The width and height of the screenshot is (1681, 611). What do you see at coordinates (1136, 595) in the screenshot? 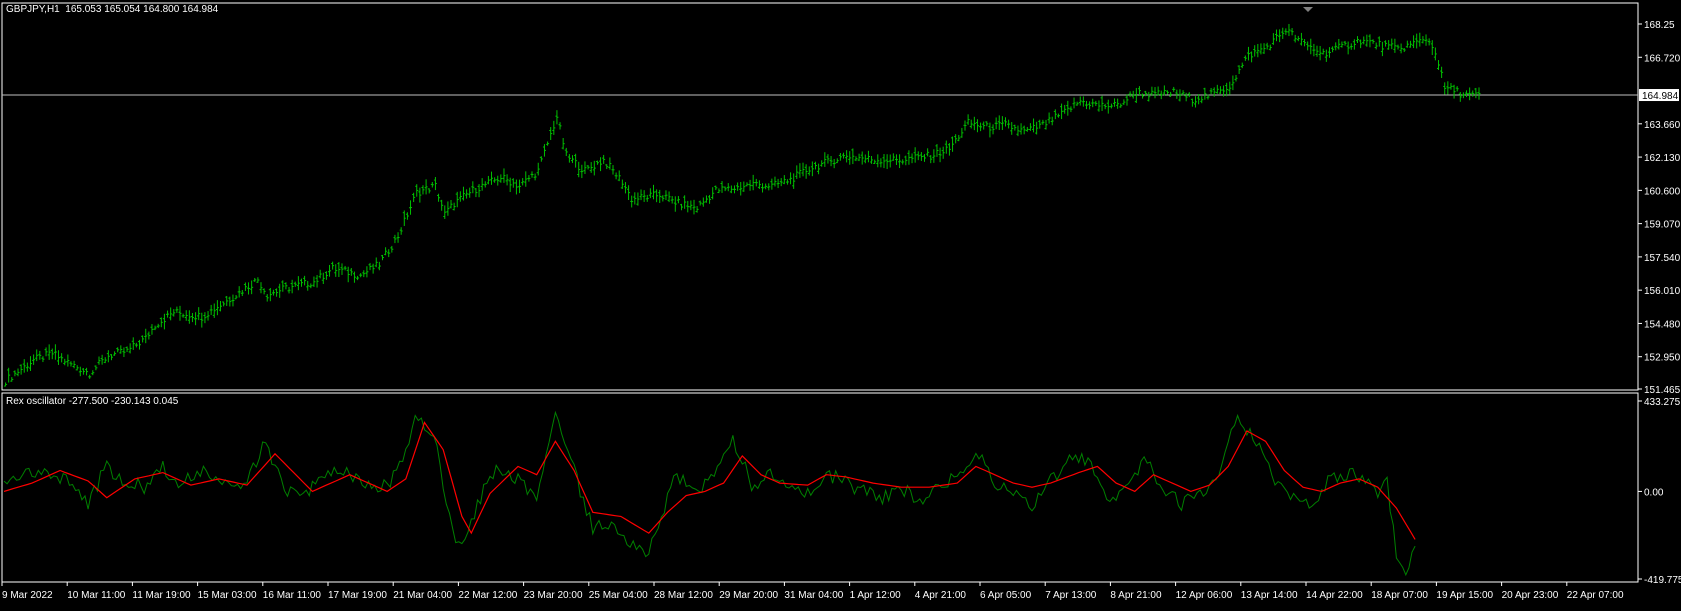
I see `time-tick-label: 8 Apr 21:00` at bounding box center [1136, 595].